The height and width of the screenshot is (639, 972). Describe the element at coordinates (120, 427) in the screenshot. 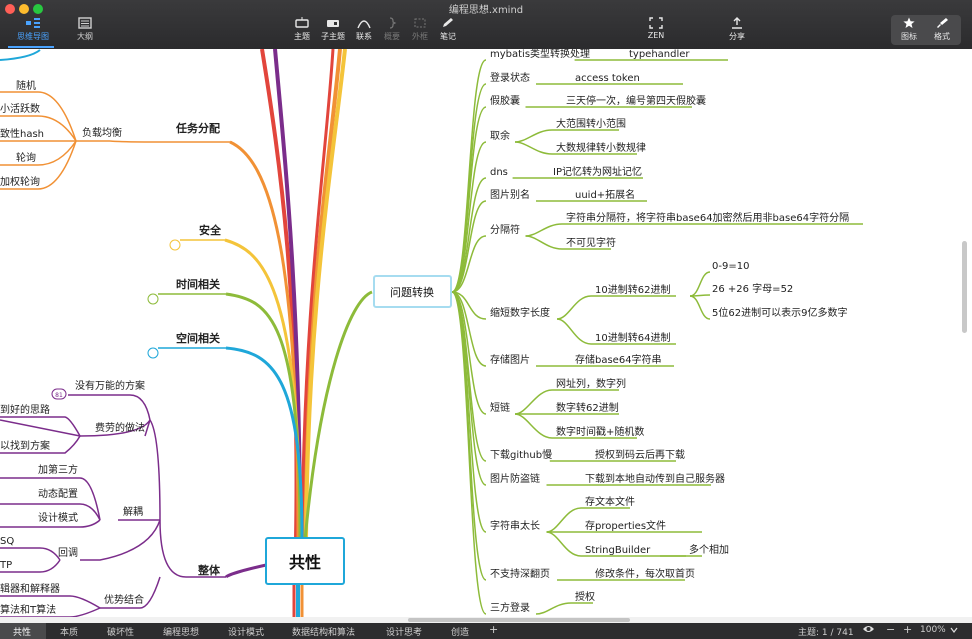

I see `costly-label: 费劳的做法` at that location.